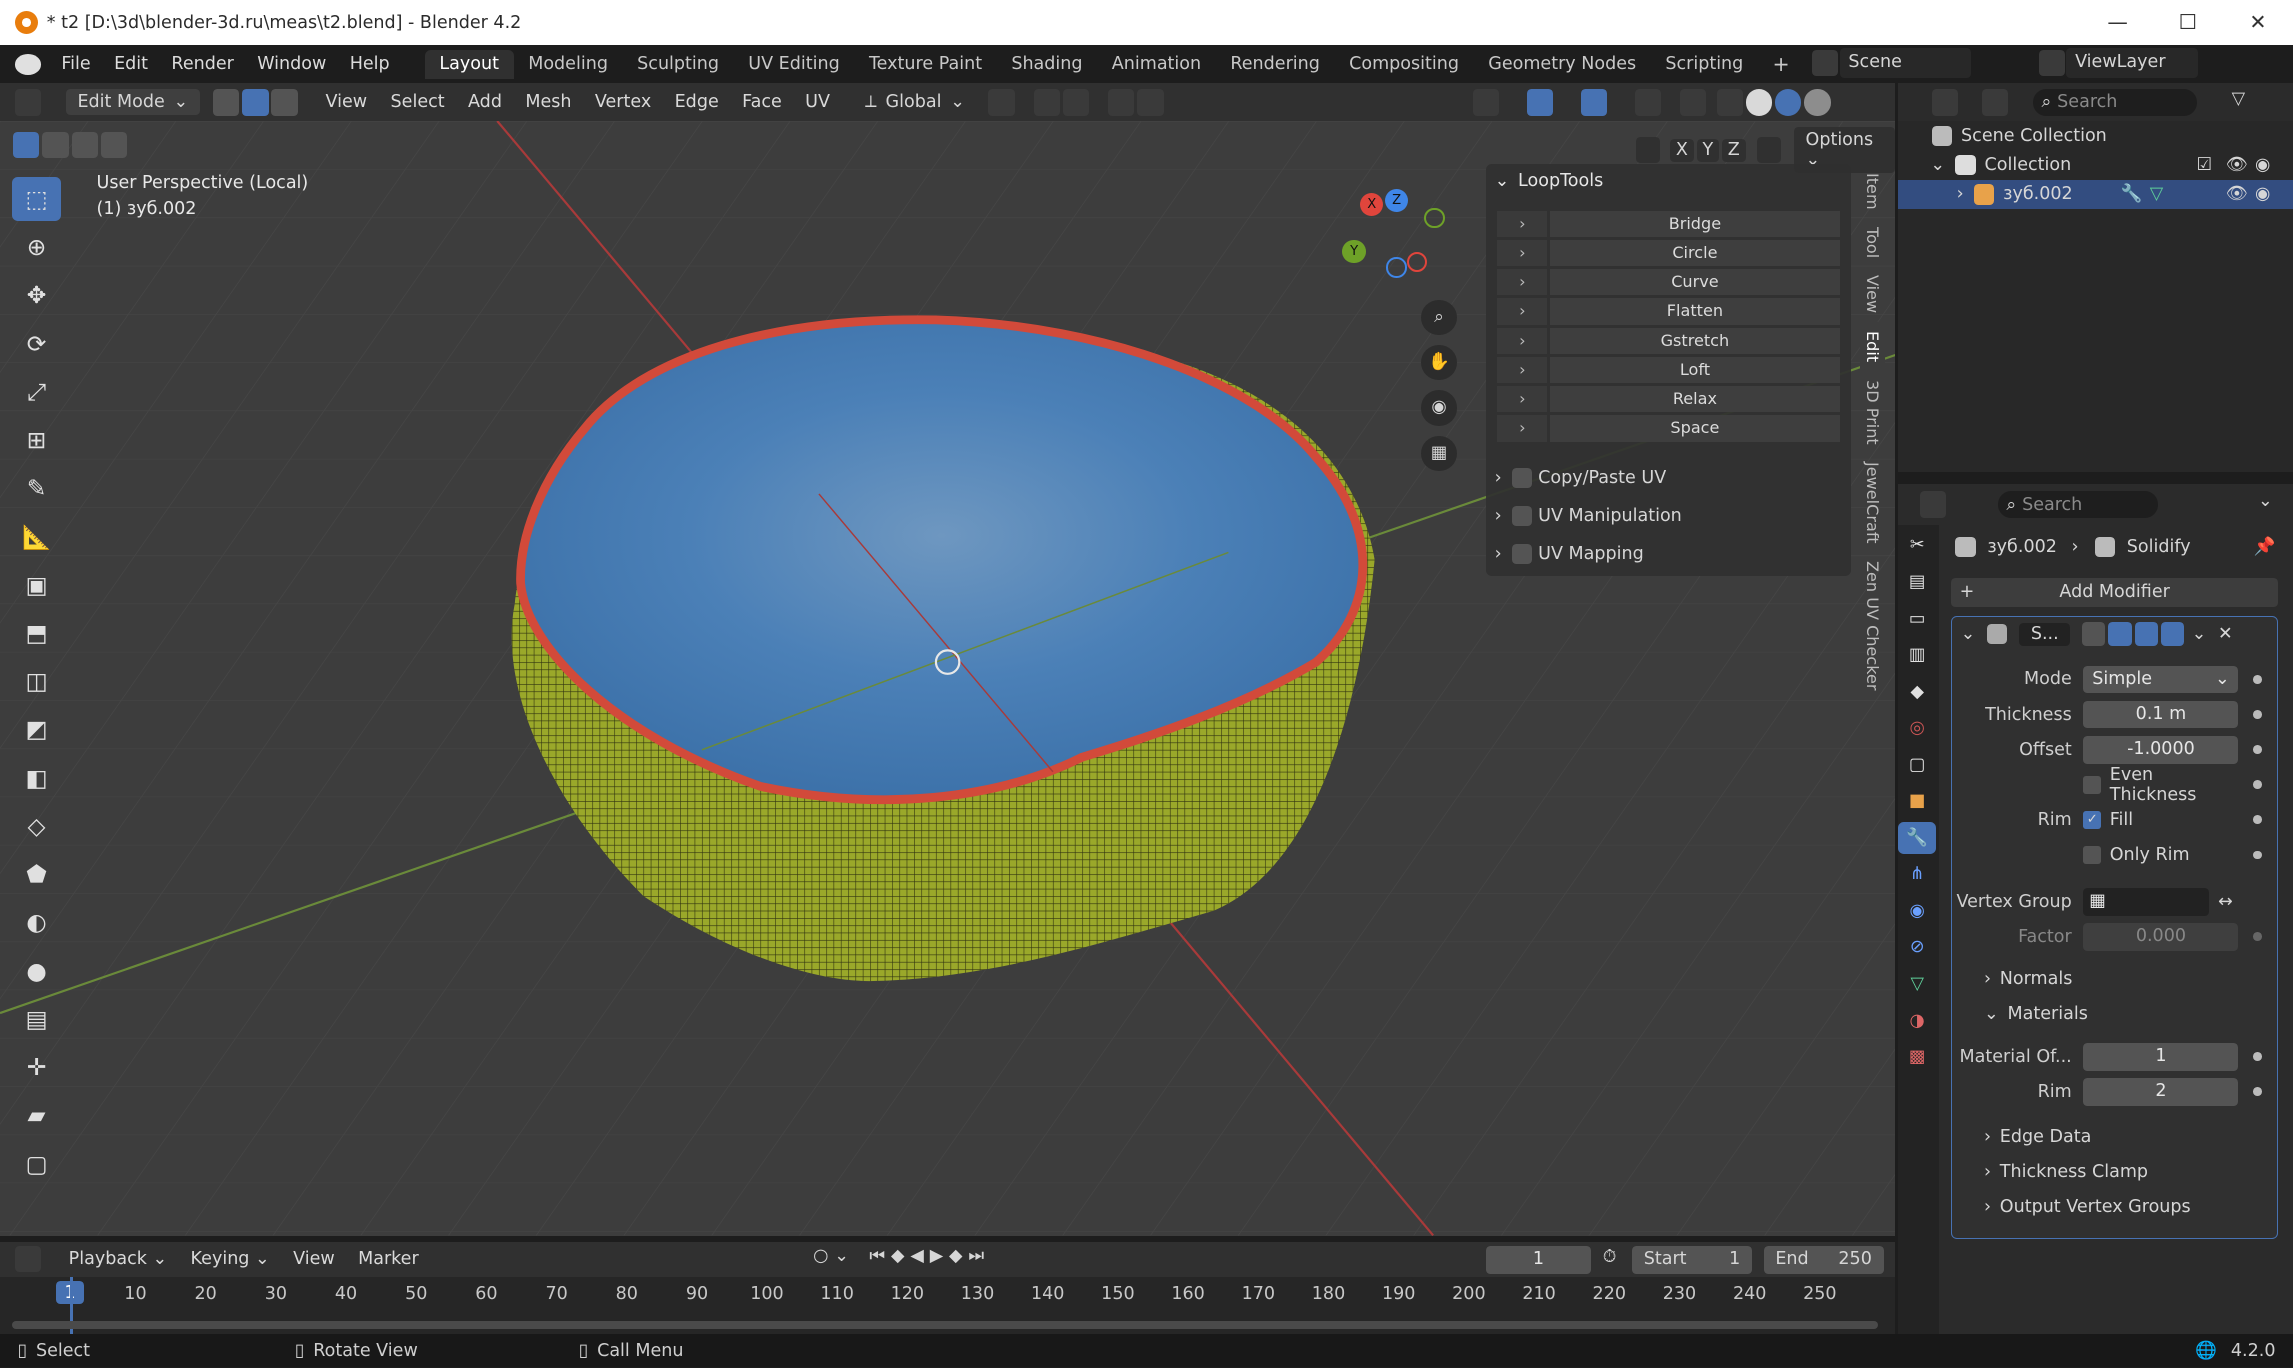 Image resolution: width=2293 pixels, height=1368 pixels. Describe the element at coordinates (2078, 504) in the screenshot. I see `properties-search: ⌕ Search` at that location.